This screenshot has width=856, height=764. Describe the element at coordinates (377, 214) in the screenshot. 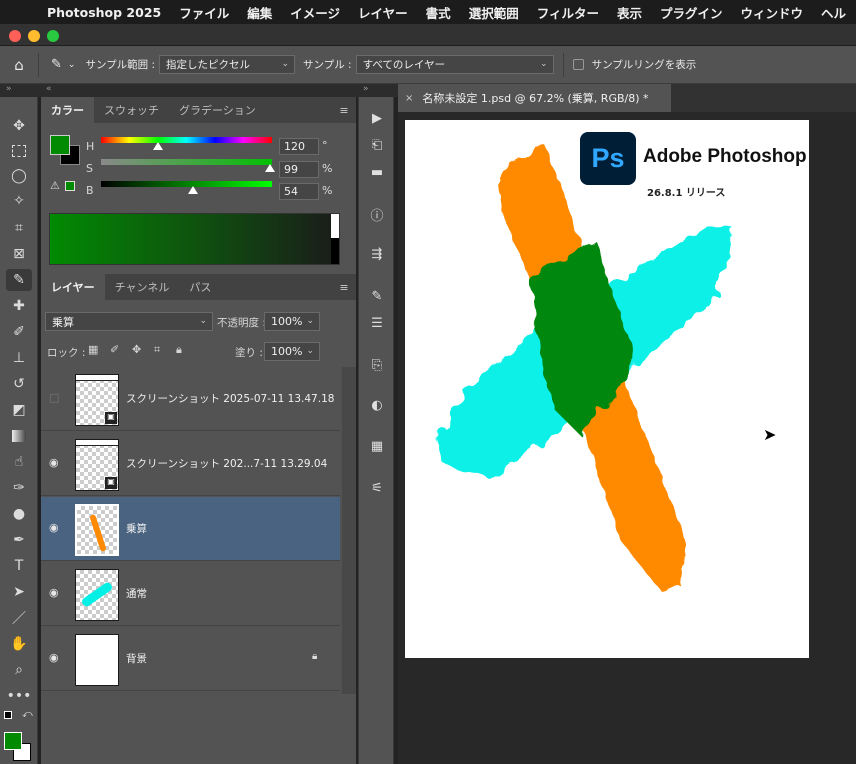

I see `info-icon: ⓘ` at that location.